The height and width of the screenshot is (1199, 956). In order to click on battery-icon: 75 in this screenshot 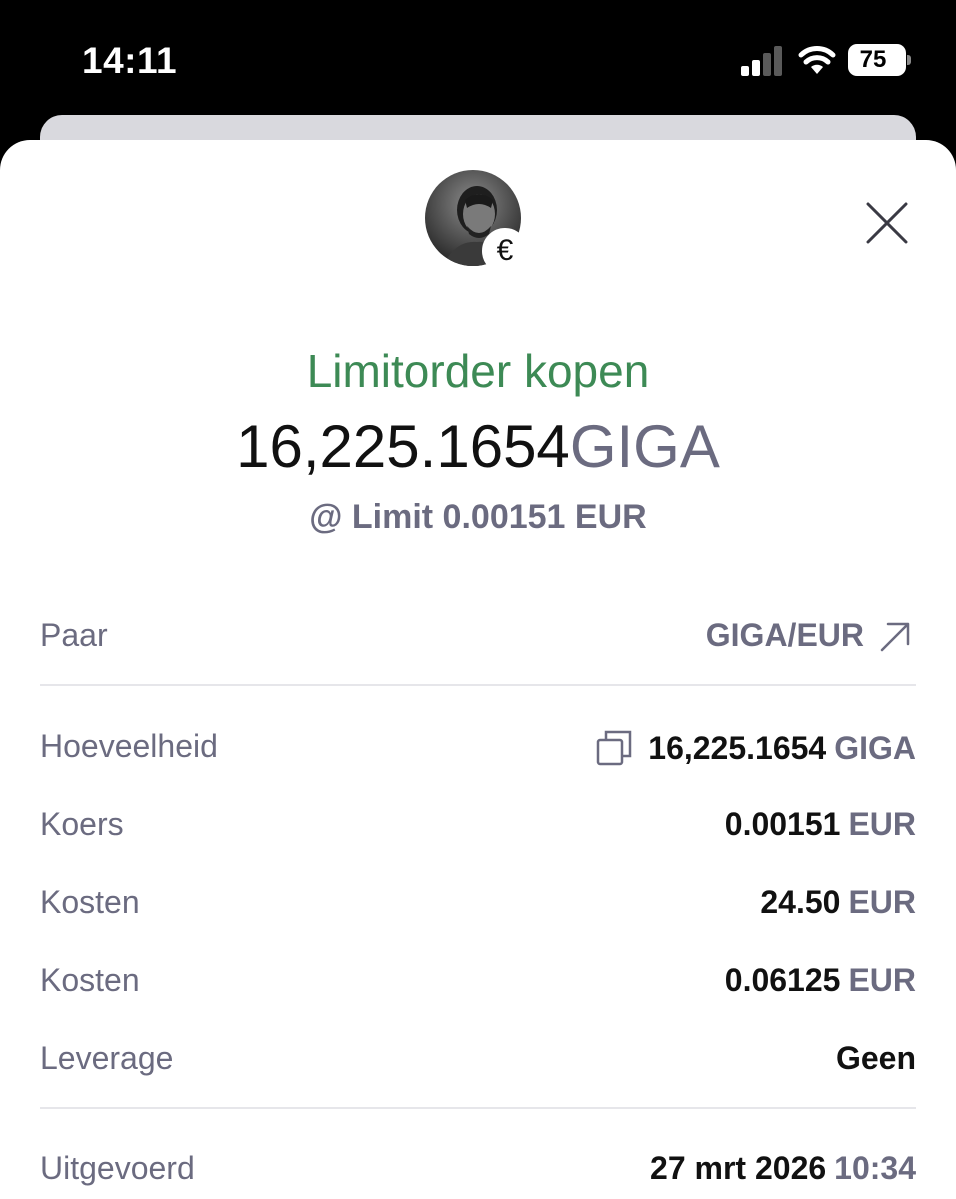, I will do `click(880, 60)`.